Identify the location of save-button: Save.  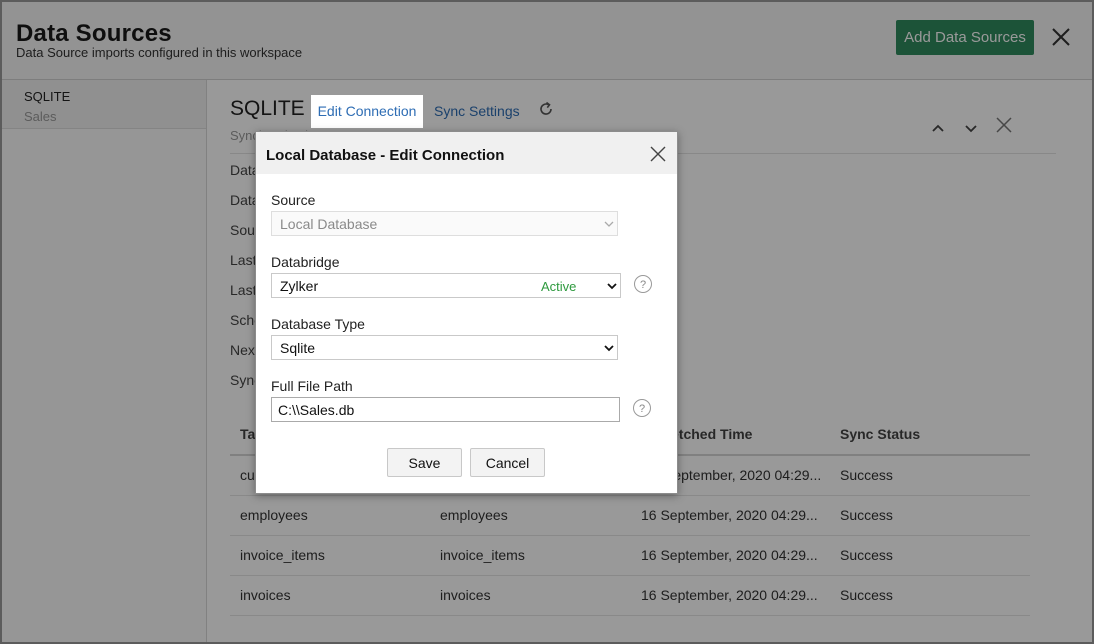
(424, 462).